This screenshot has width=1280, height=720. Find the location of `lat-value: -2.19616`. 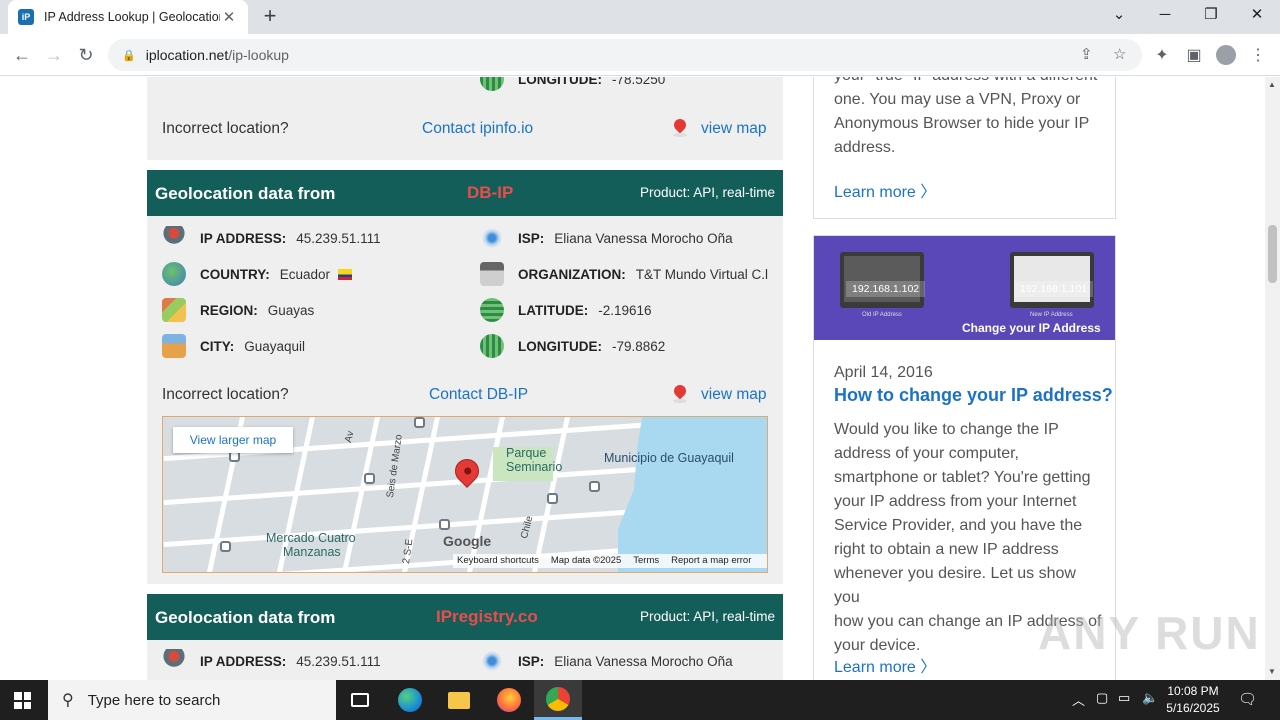

lat-value: -2.19616 is located at coordinates (625, 310).